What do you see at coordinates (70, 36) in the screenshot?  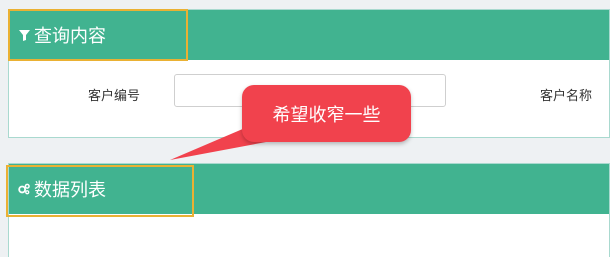 I see `query-panel-title: 查询内容` at bounding box center [70, 36].